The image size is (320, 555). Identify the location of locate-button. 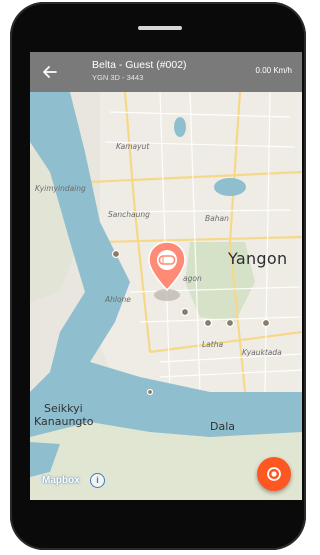
(274, 474).